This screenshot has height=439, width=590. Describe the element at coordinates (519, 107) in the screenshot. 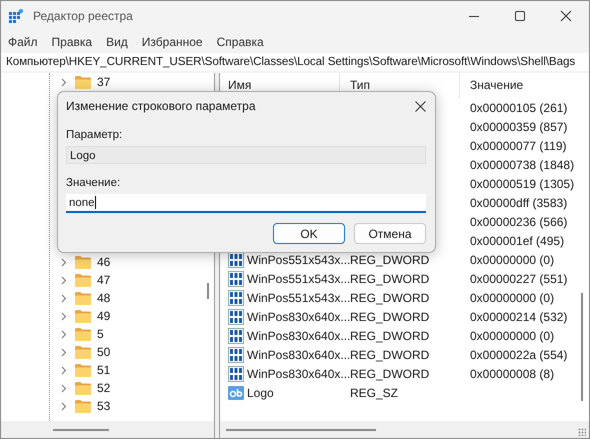

I see `value-data: 0x00000105 (261)` at that location.